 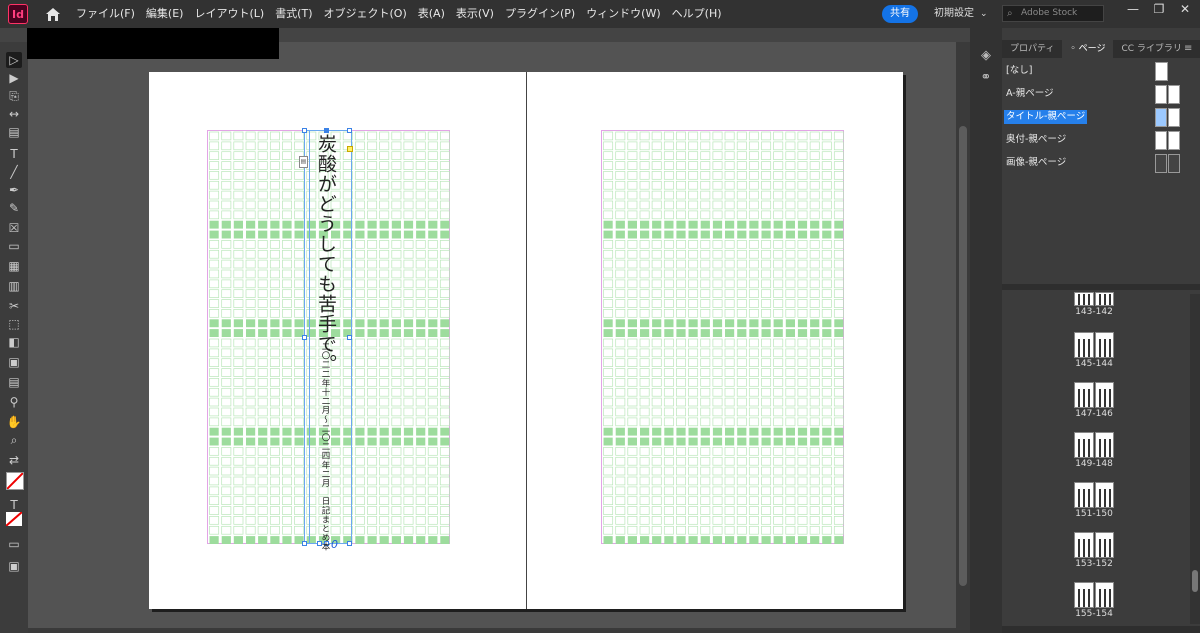 What do you see at coordinates (14, 78) in the screenshot?
I see `direct-selection-tool-icon: ▶` at bounding box center [14, 78].